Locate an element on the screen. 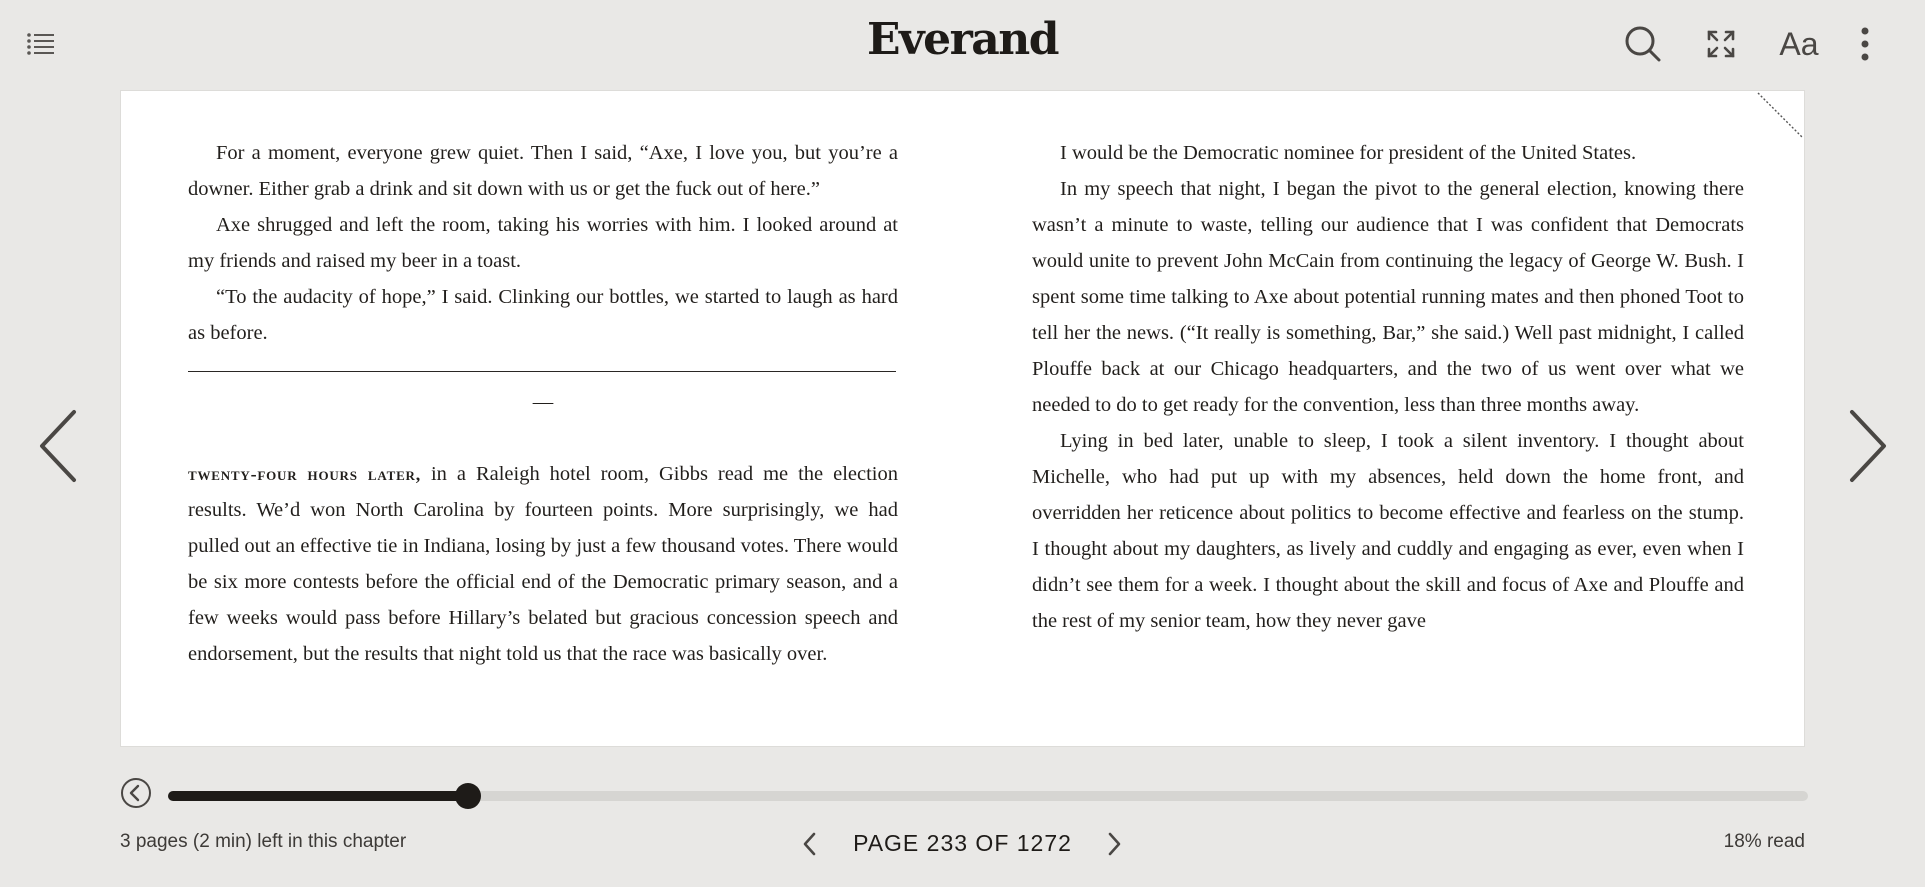 The image size is (1925, 887). divider-rule is located at coordinates (542, 371).